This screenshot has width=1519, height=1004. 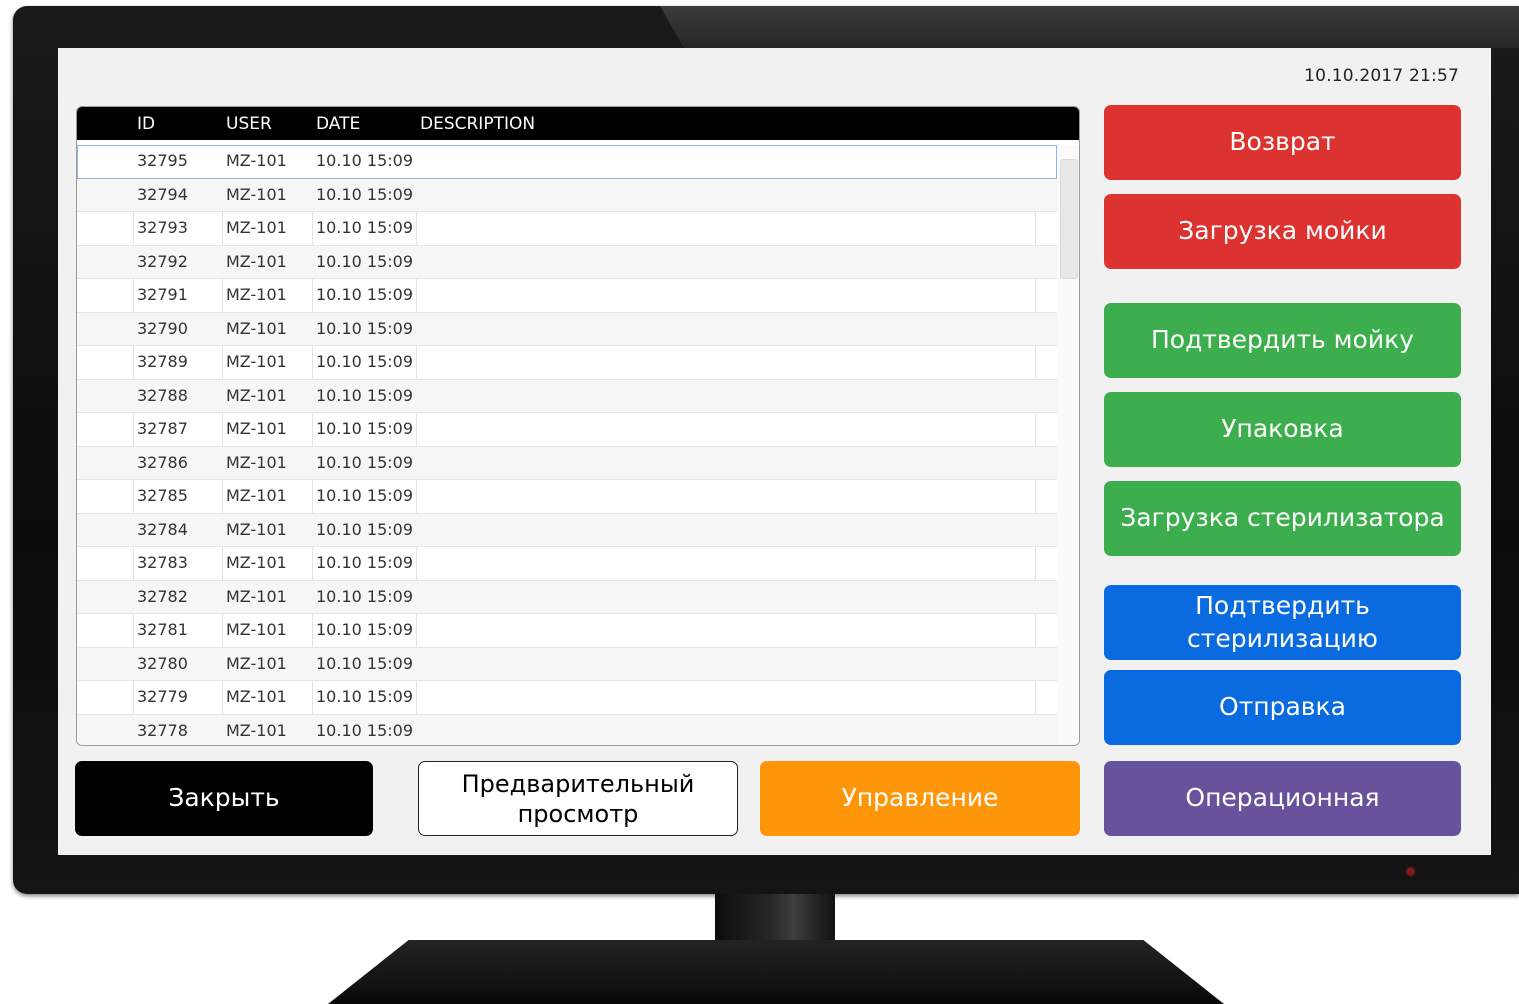 I want to click on confirm-wash-button: Подтвердить мойку, so click(x=1282, y=340).